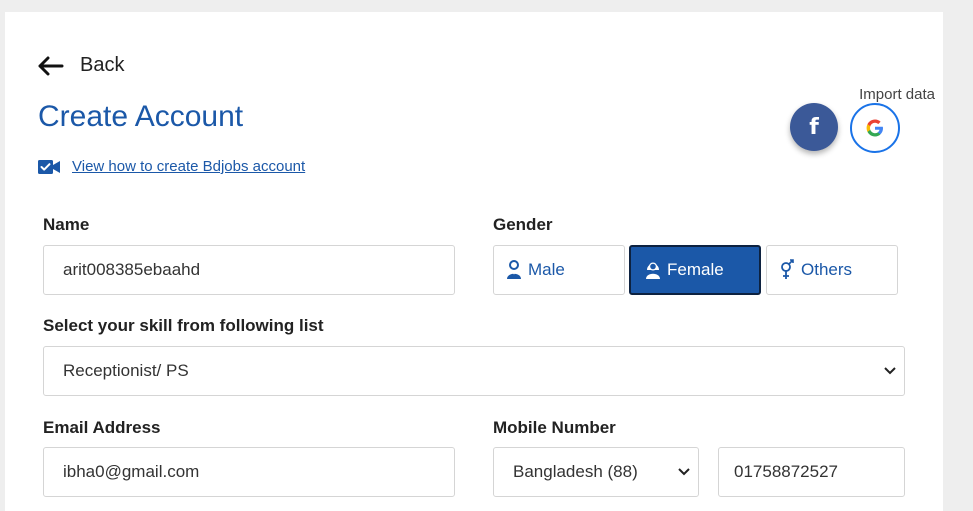 Image resolution: width=973 pixels, height=511 pixels. I want to click on gender-male-button: Male, so click(559, 270).